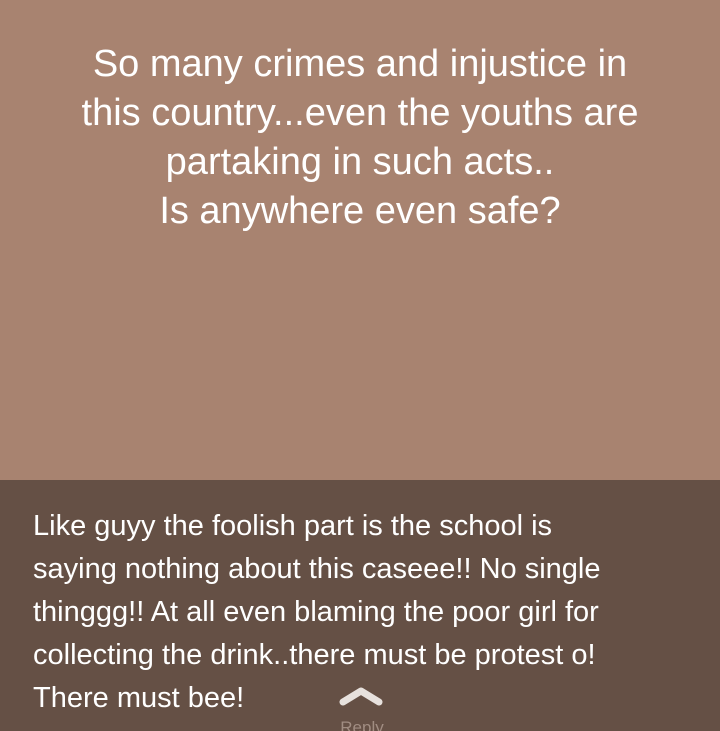  I want to click on reply-button: Reply, so click(362, 705).